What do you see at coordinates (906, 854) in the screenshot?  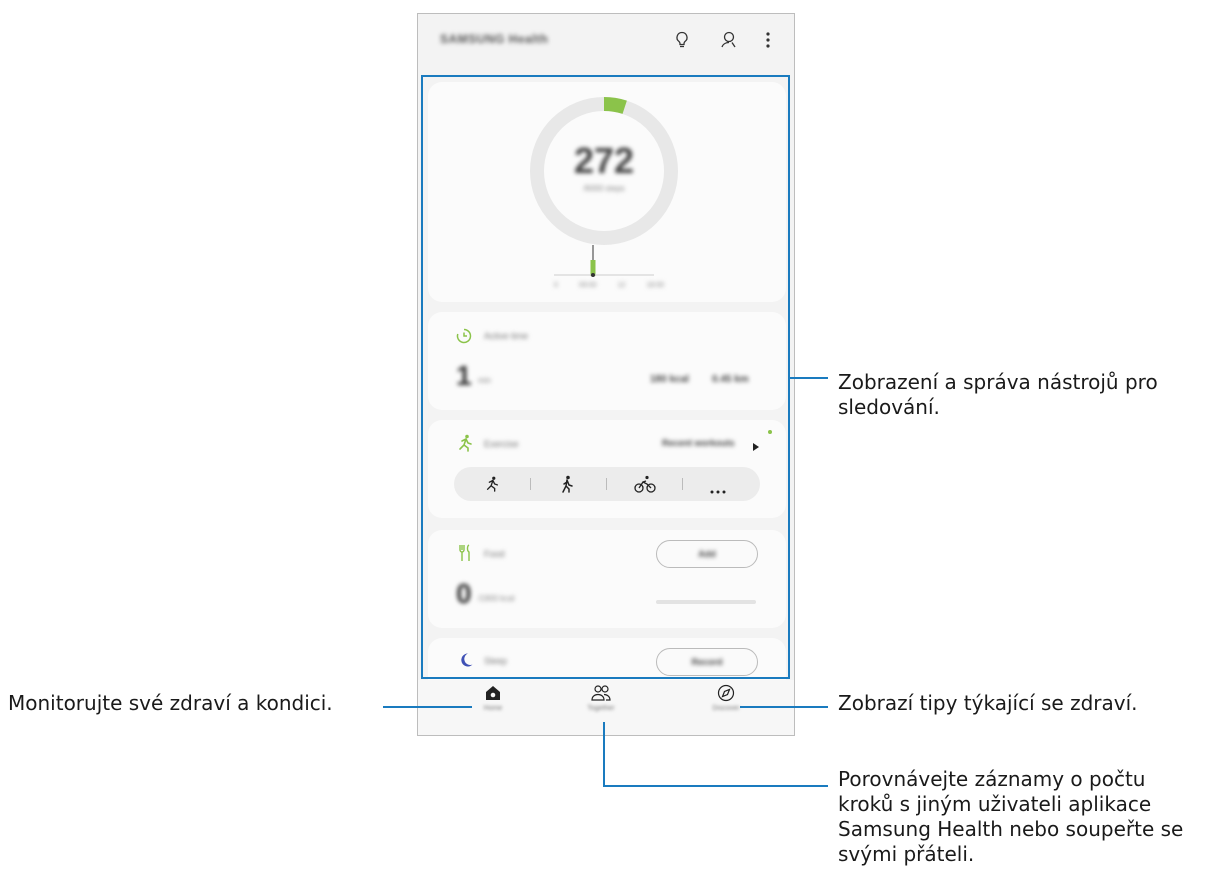 I see `callout-line: svými přáteli.` at bounding box center [906, 854].